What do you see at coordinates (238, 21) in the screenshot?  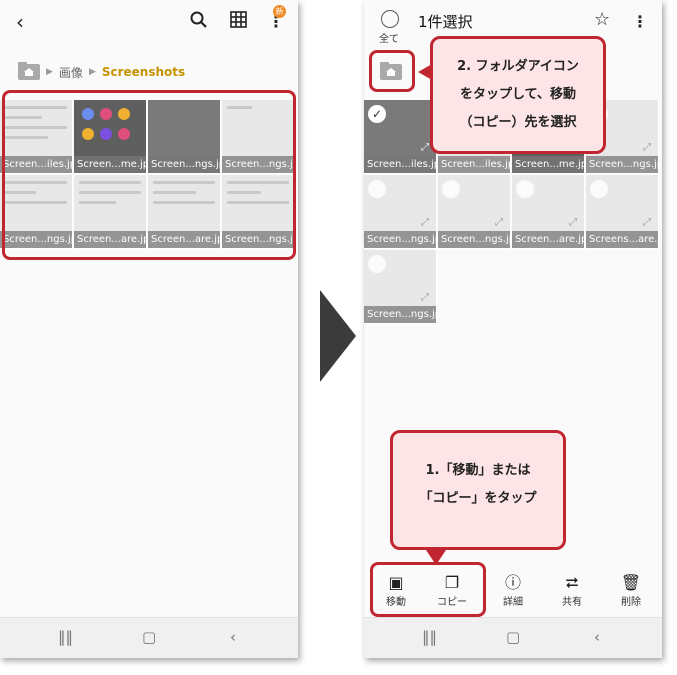 I see `grid-view-icon` at bounding box center [238, 21].